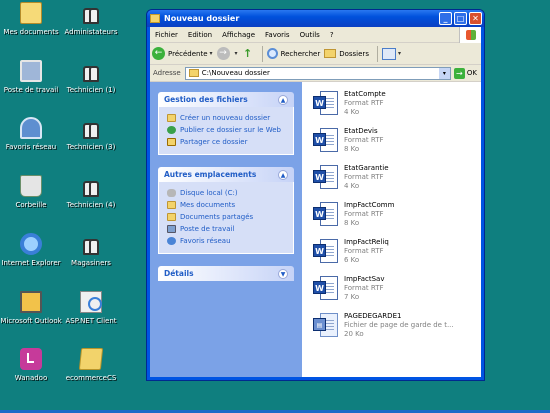  I want to click on place-label: Disque local (C:), so click(209, 193).